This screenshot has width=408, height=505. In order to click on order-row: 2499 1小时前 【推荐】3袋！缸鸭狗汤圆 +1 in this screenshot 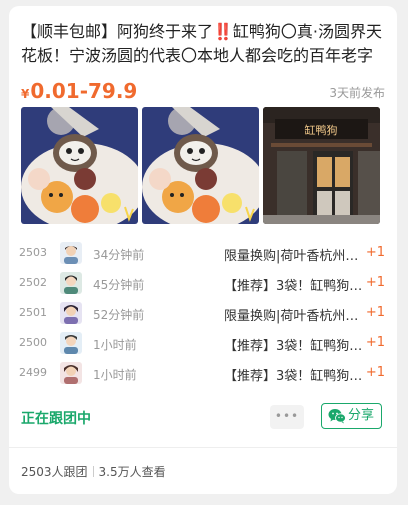, I will do `click(203, 373)`.